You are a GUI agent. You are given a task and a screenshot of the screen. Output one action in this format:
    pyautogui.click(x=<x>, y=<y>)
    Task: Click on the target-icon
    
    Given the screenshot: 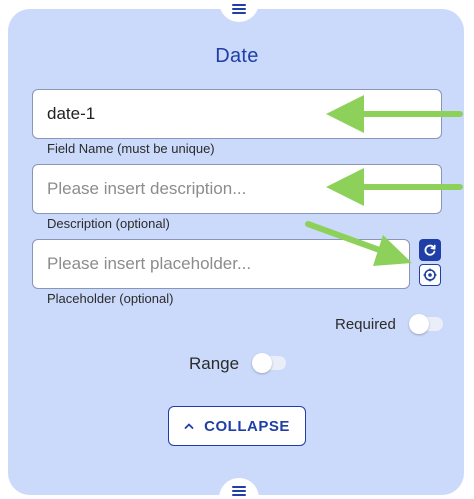 What is the action you would take?
    pyautogui.click(x=430, y=275)
    